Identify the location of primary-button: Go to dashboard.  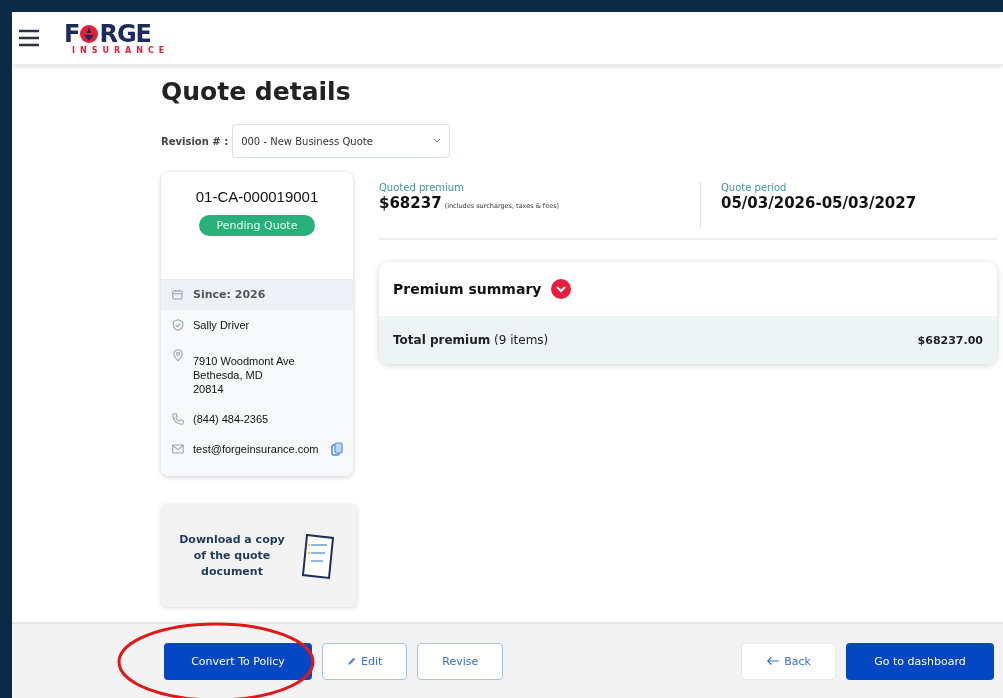
(920, 661).